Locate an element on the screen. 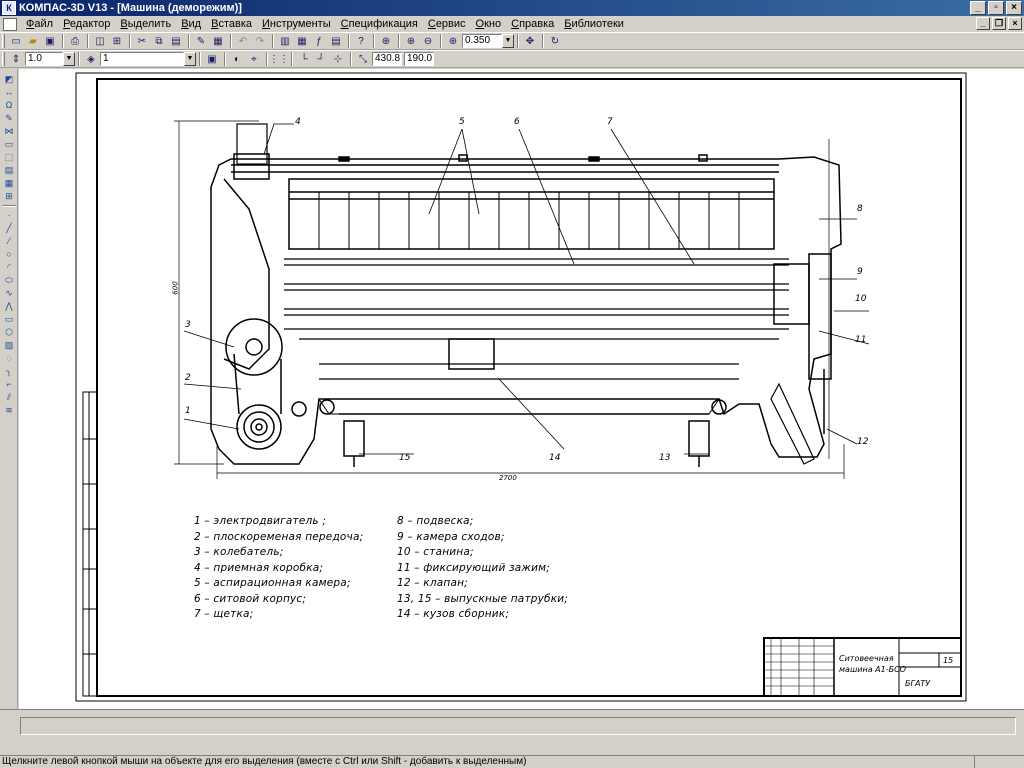  document-manager-icon: ⊞ is located at coordinates (117, 41).